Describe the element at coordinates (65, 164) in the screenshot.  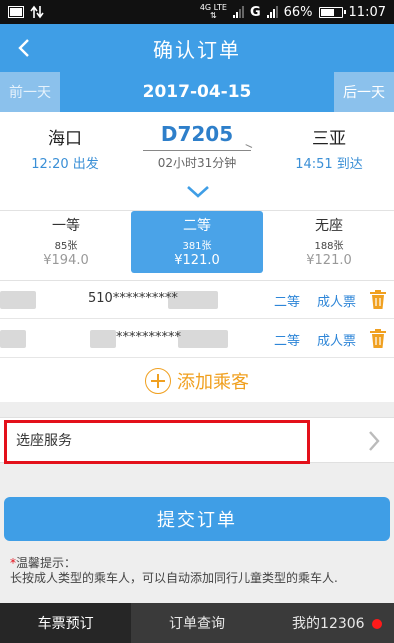
I see `departure-time: 12:20 出发` at that location.